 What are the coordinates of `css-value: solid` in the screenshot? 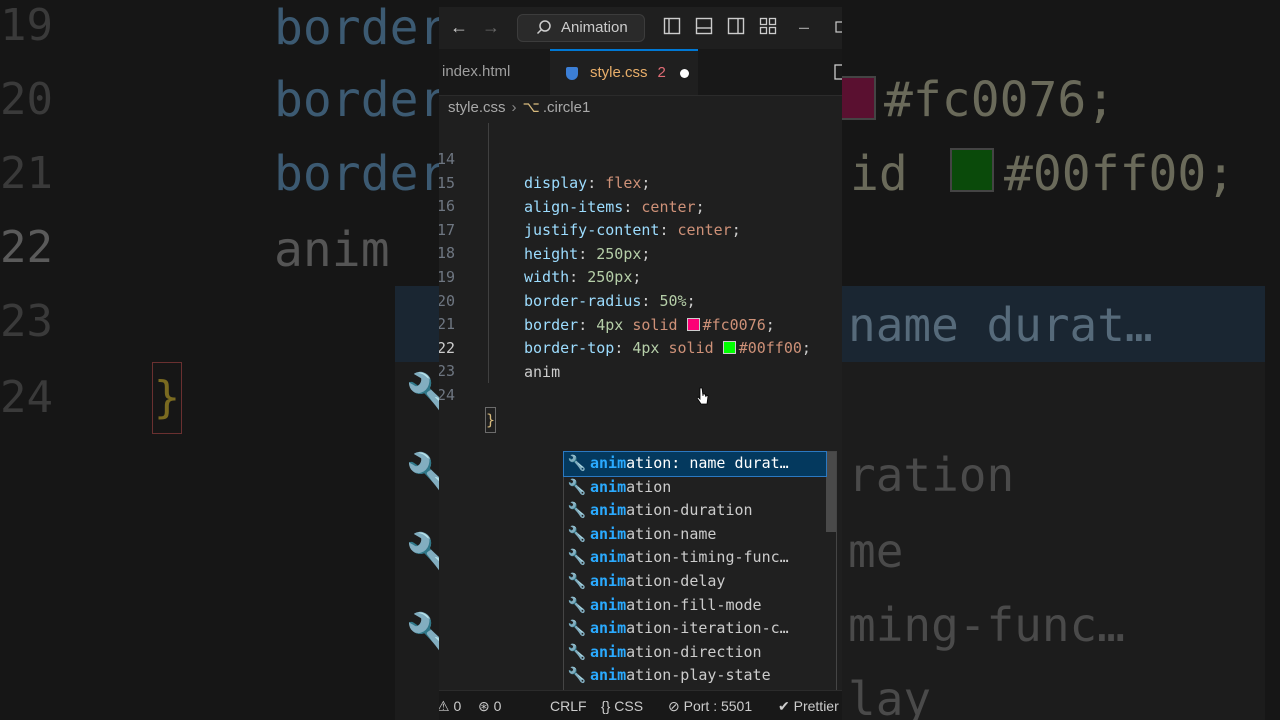 It's located at (655, 324).